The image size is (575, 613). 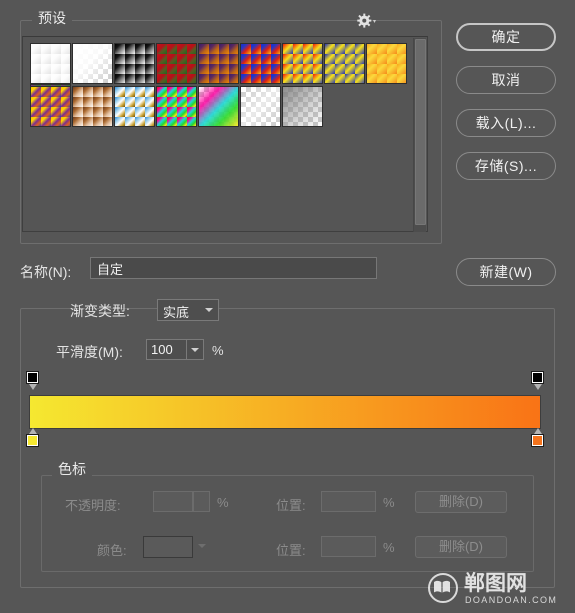 I want to click on preset-swatch-spectrum, so click(x=176, y=106).